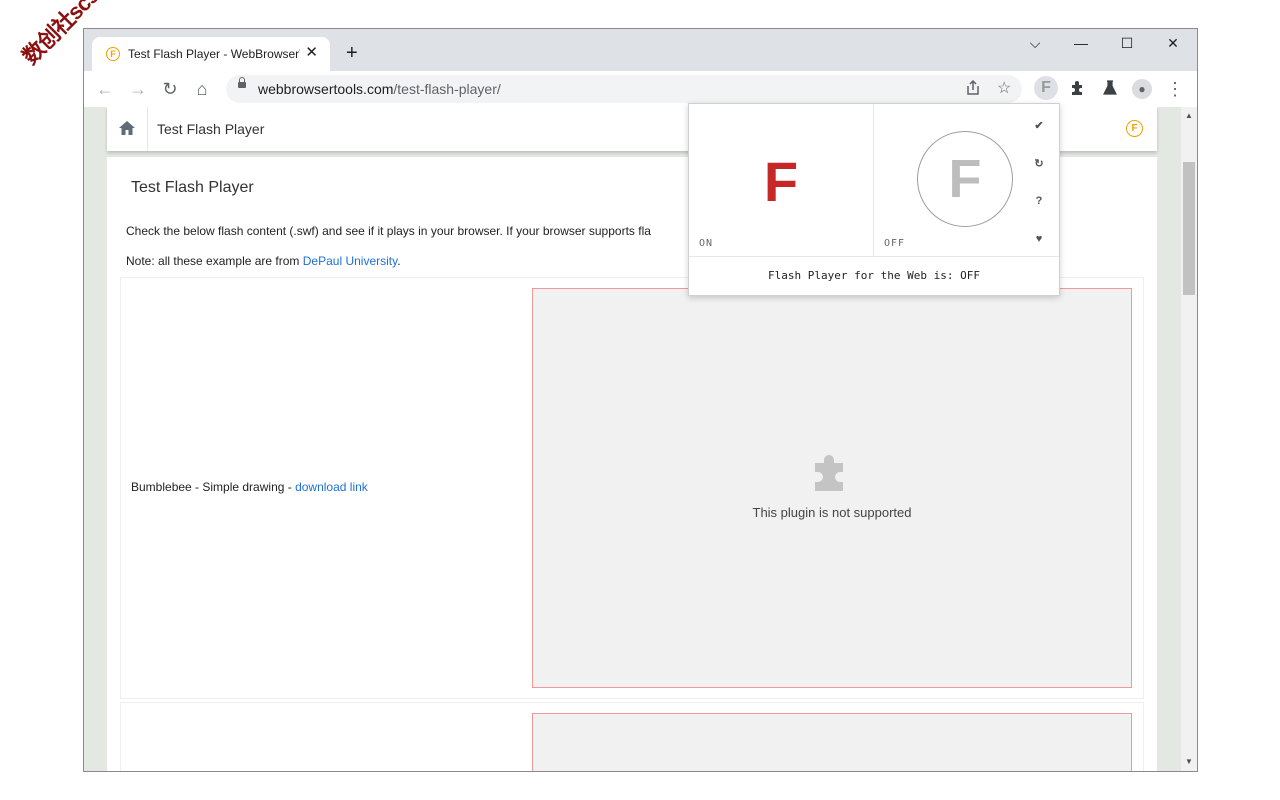 The image size is (1280, 800). What do you see at coordinates (192, 187) in the screenshot?
I see `page-title: Test Flash Player` at bounding box center [192, 187].